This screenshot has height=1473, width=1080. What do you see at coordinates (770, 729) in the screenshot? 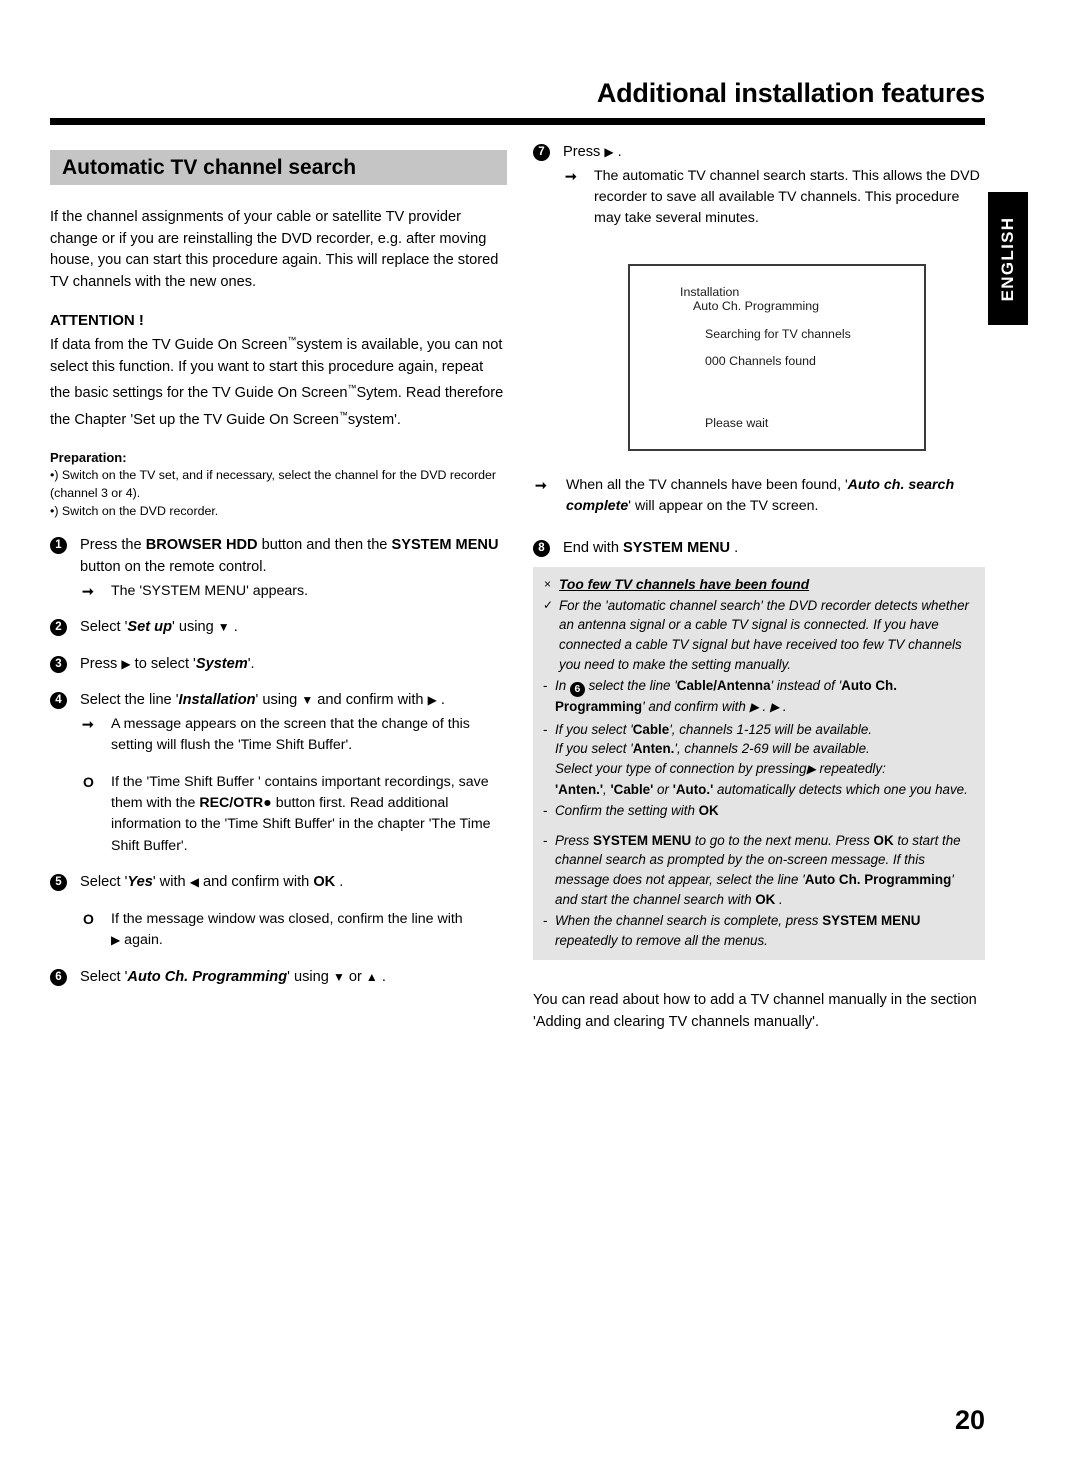
I see `tip-text: ', channels 1-125 will be available.` at bounding box center [770, 729].